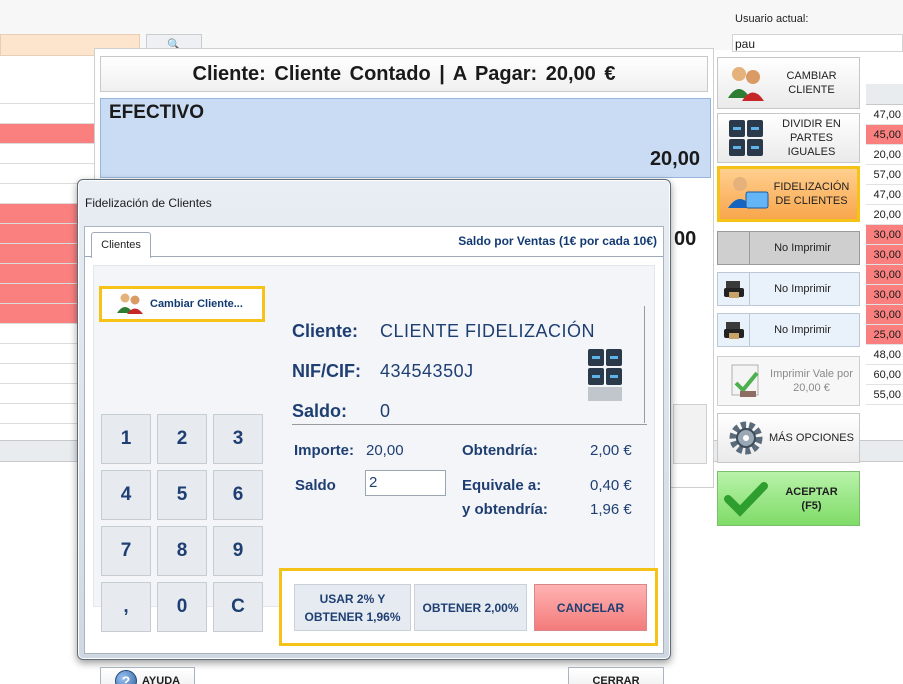 This screenshot has height=684, width=903. I want to click on no-imprimir-button-1: No Imprimir, so click(788, 248).